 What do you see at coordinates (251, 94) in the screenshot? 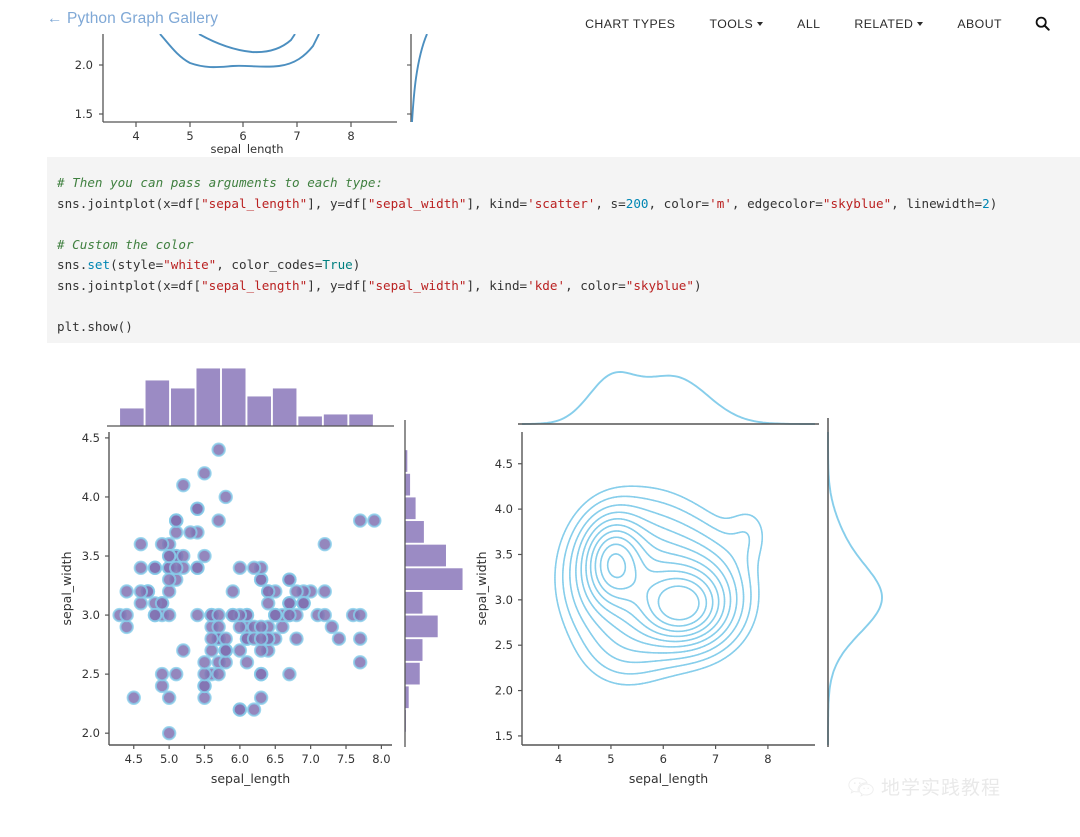
I see `top-cropped-chart-svg: 2.0 1.5 4 5 6 7 8 sepal_length` at bounding box center [251, 94].